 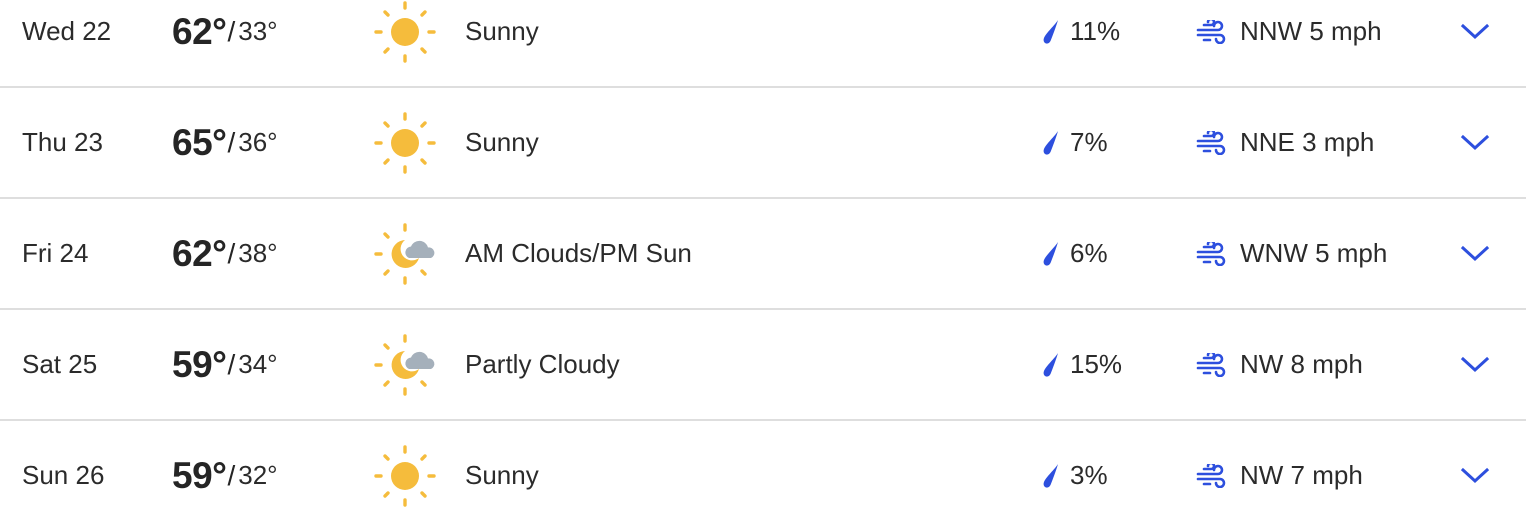 I want to click on precip-chance: 7%, so click(x=1089, y=142).